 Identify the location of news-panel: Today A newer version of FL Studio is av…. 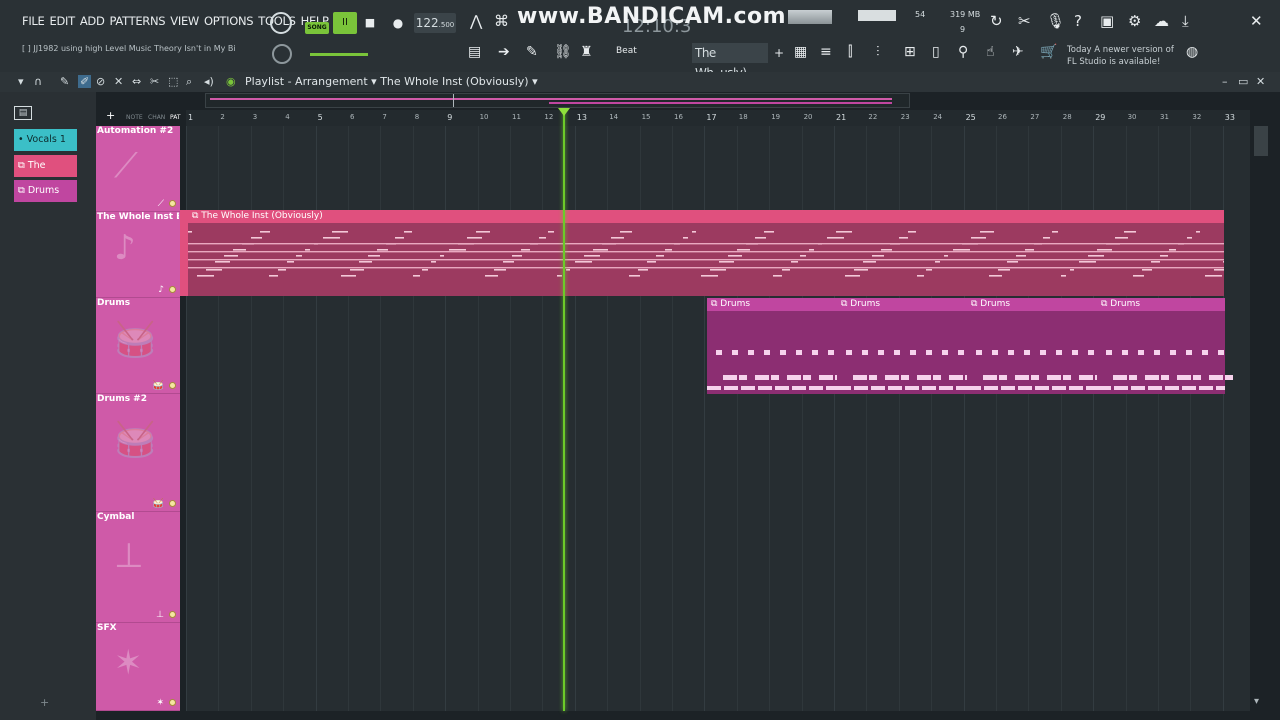
(1120, 56).